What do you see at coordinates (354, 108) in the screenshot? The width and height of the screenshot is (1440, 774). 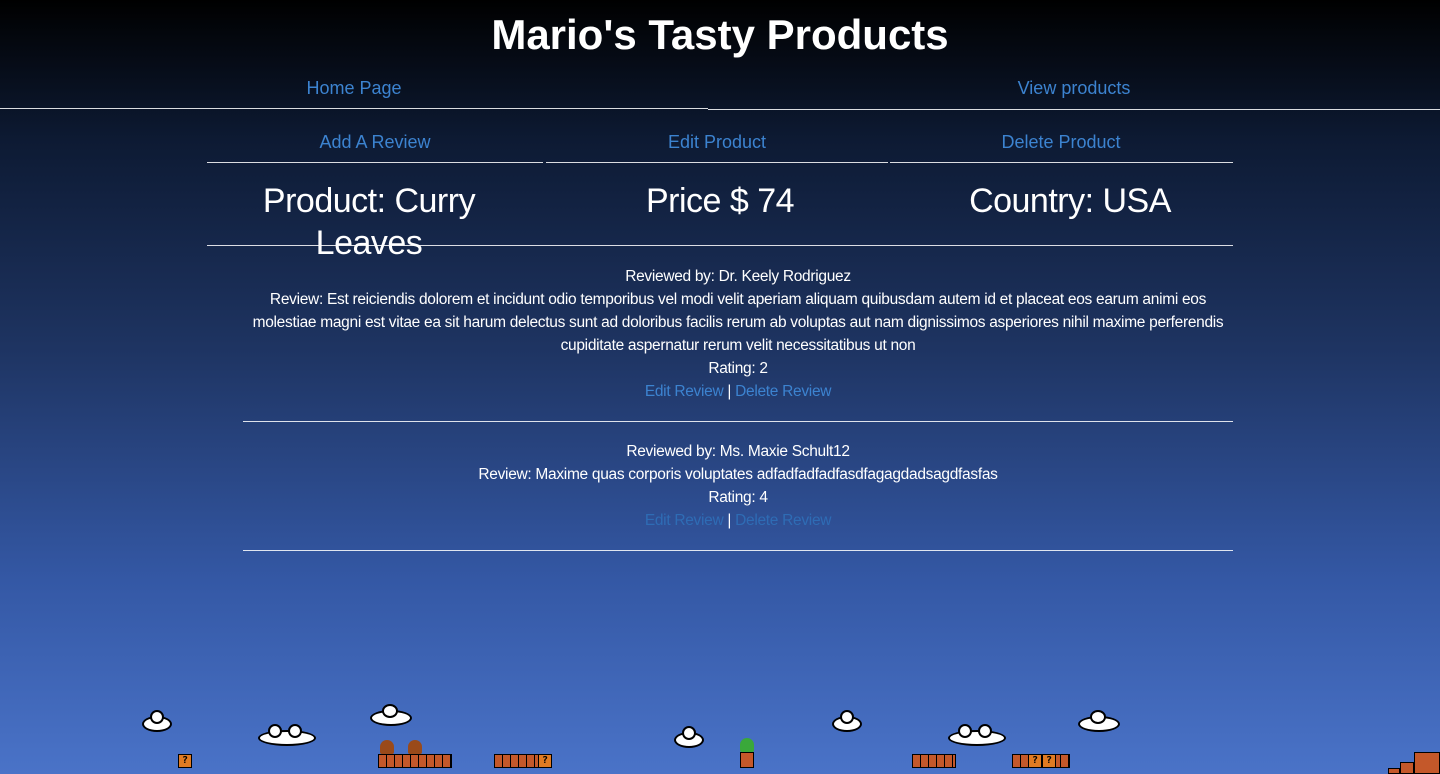 I see `nav-divider-left` at bounding box center [354, 108].